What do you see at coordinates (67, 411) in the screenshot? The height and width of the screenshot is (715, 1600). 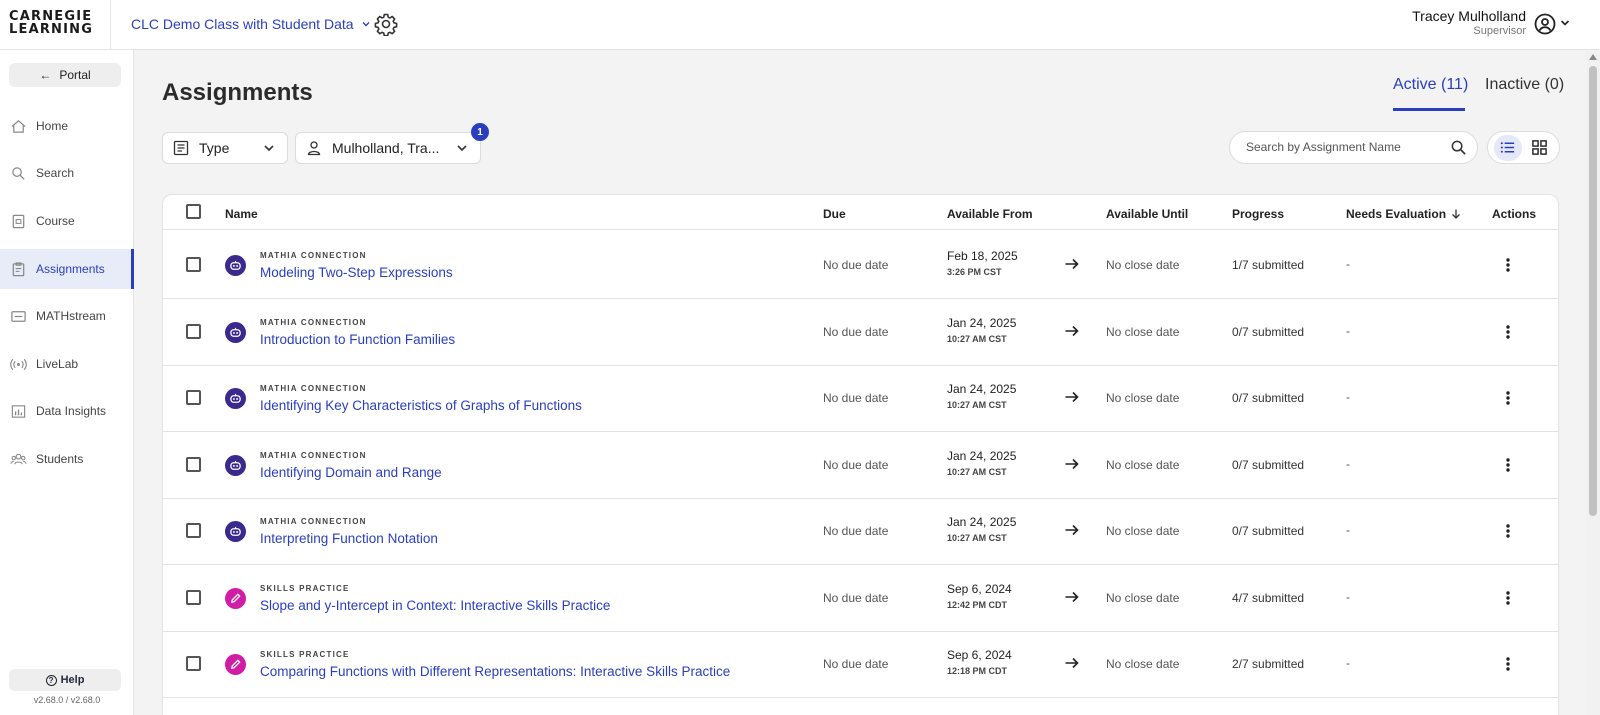 I see `sidebar-item-data-insights: Data Insights` at bounding box center [67, 411].